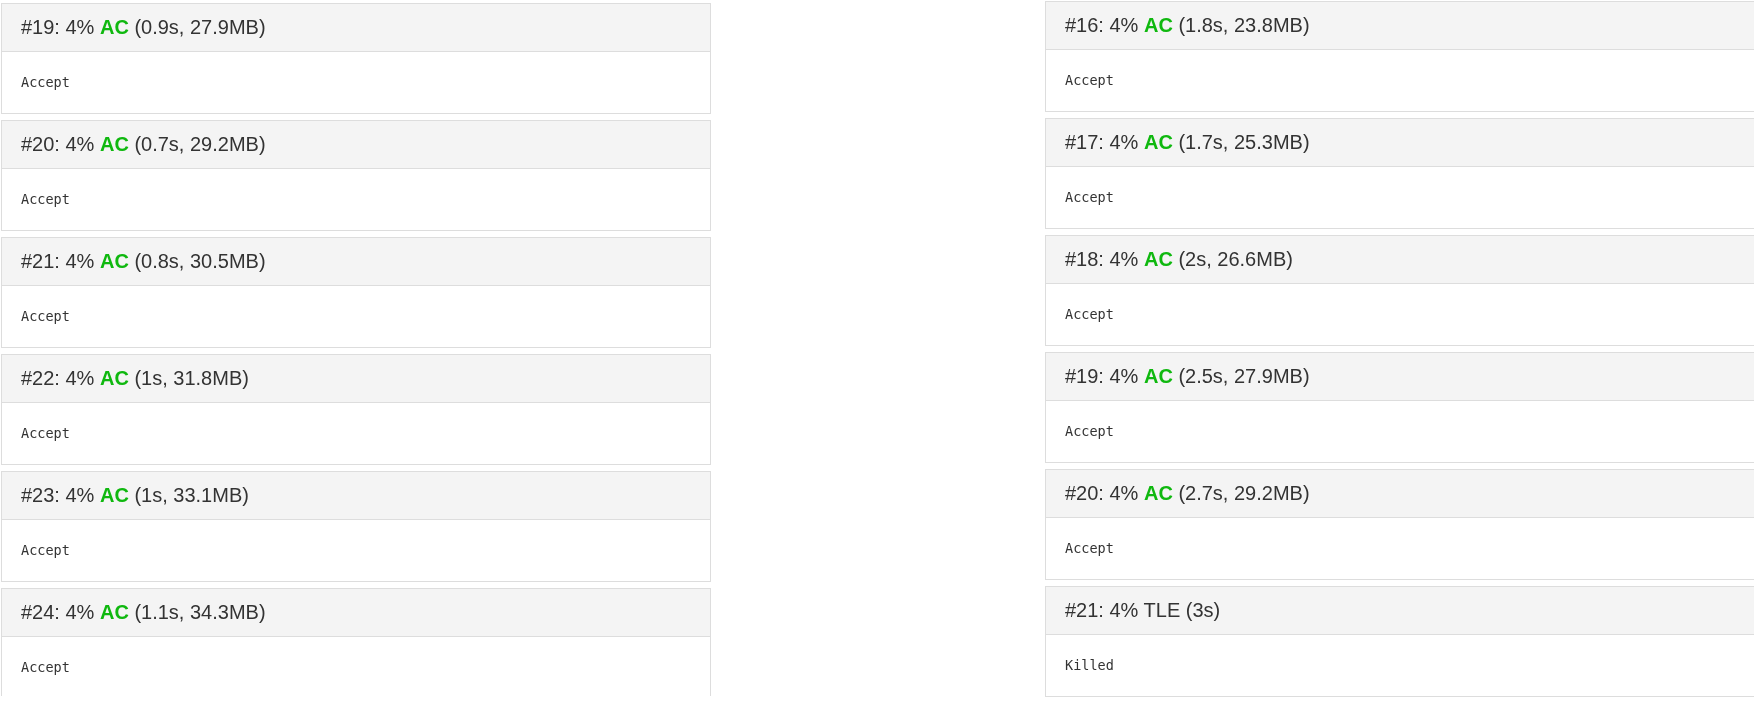 The height and width of the screenshot is (727, 1754). Describe the element at coordinates (356, 28) in the screenshot. I see `result-heading: #19: 4% AC (0.9s, 27.9MB)` at that location.